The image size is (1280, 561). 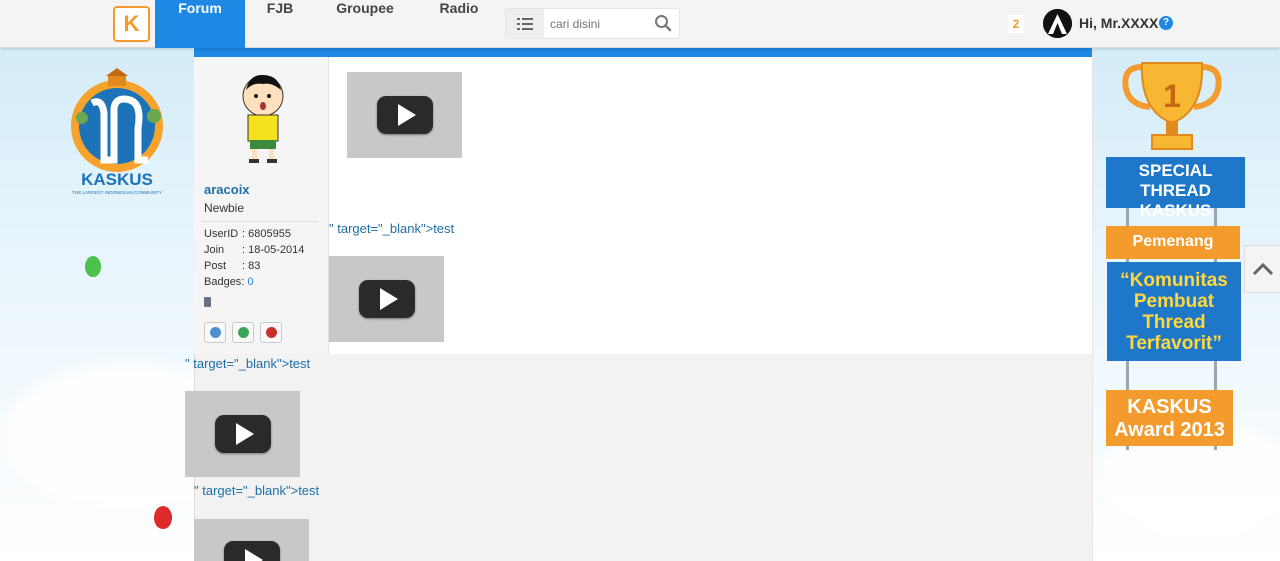 I want to click on search-icon, so click(x=663, y=23).